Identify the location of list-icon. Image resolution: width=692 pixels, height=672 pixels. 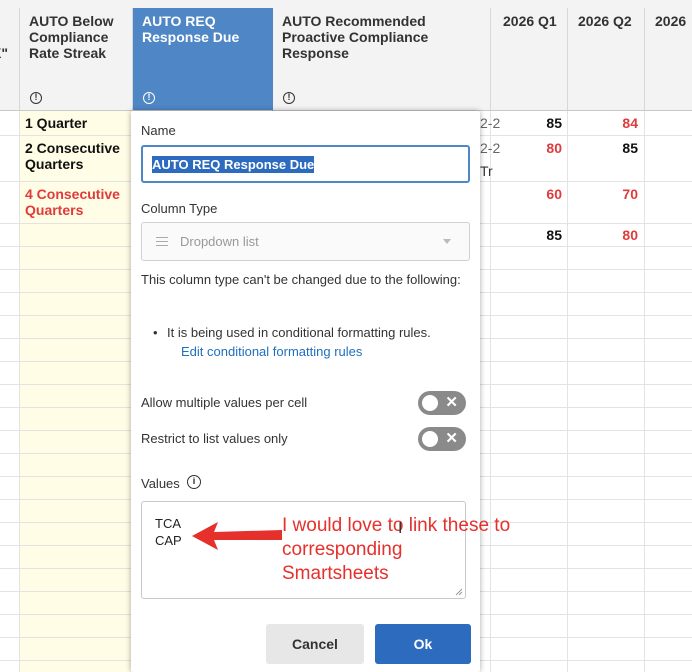
(162, 241).